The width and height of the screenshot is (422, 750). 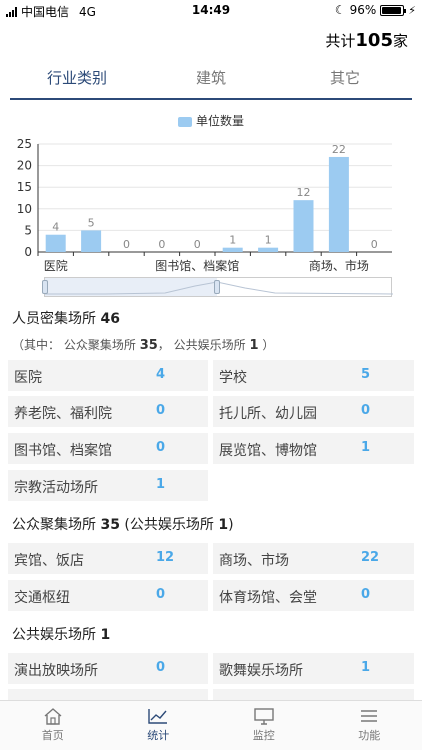 I want to click on note-ent-label: 公共娱乐场所, so click(x=209, y=345).